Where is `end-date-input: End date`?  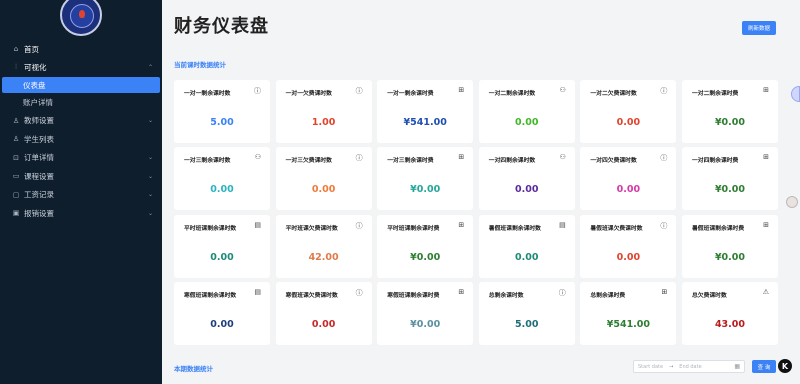
end-date-input: End date is located at coordinates (690, 367).